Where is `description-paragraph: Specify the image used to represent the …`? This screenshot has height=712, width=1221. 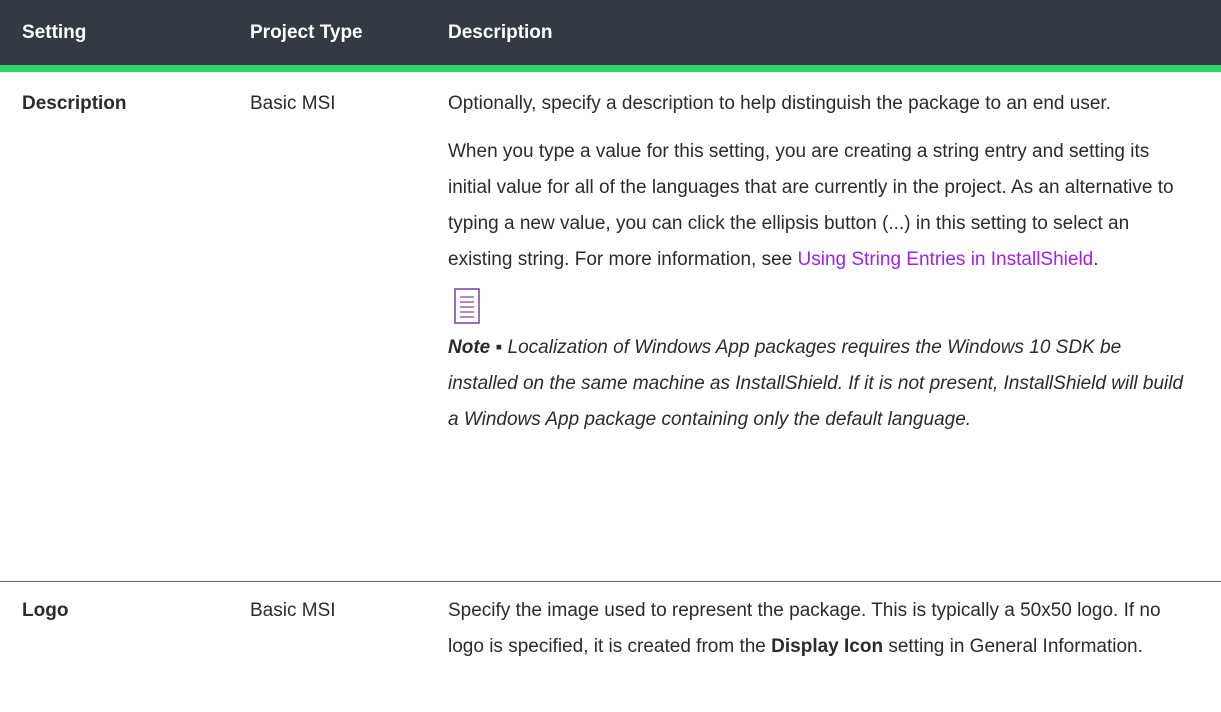 description-paragraph: Specify the image used to represent the … is located at coordinates (821, 629).